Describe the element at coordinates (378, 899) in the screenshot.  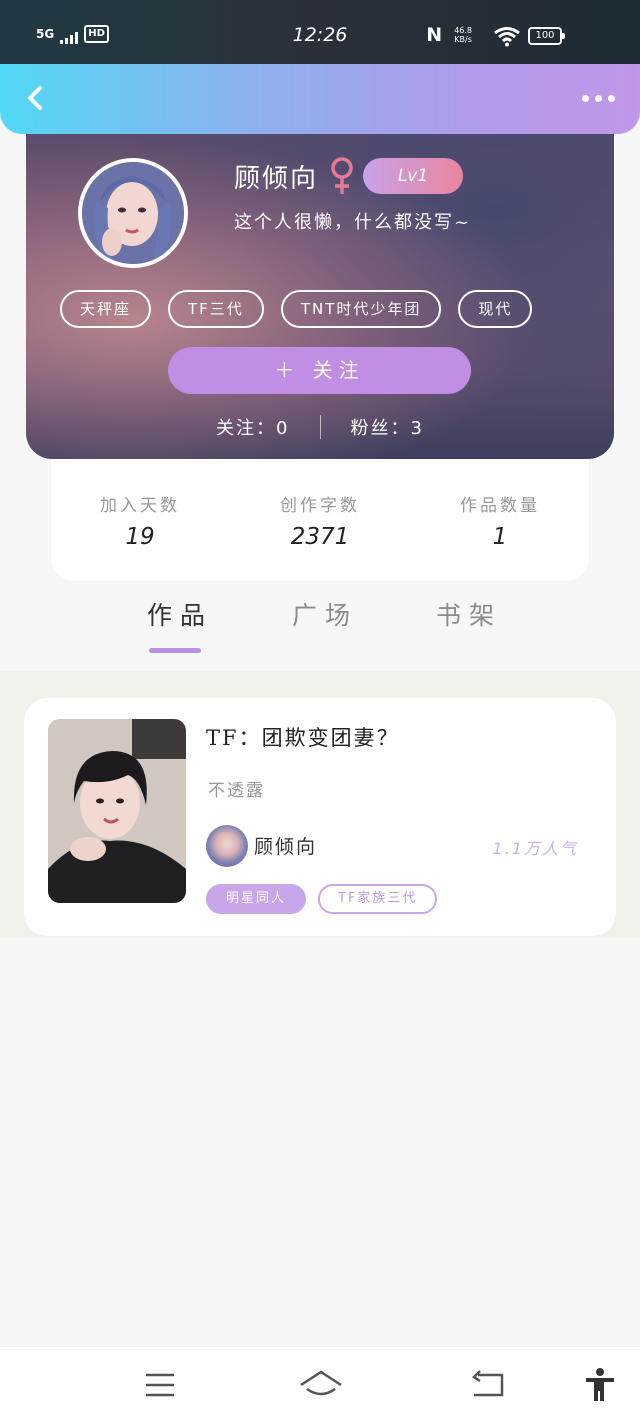
I see `work-tag-tf-family: TF家族三代` at that location.